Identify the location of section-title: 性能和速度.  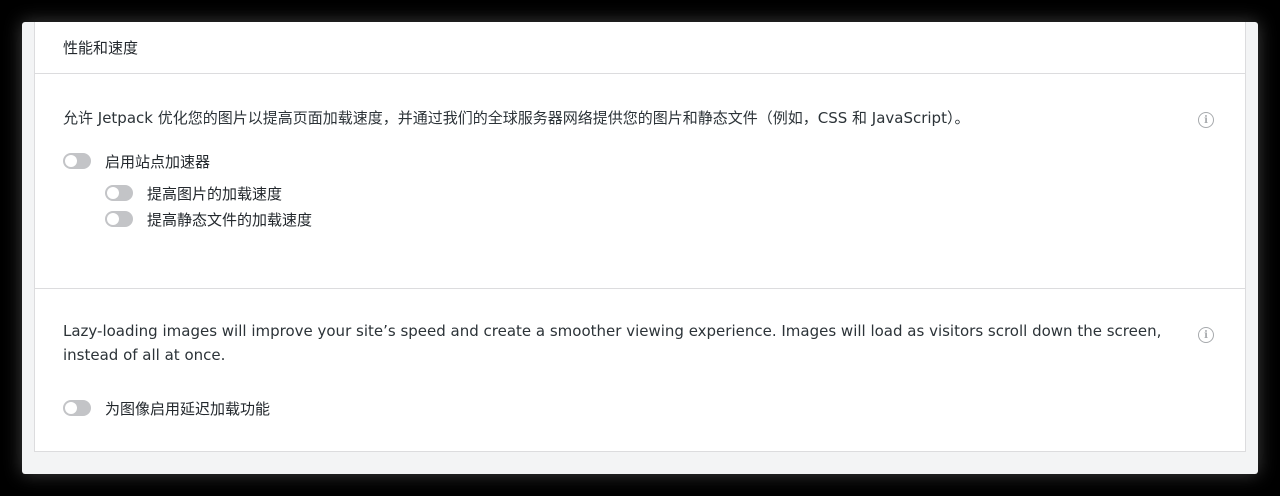
(101, 48).